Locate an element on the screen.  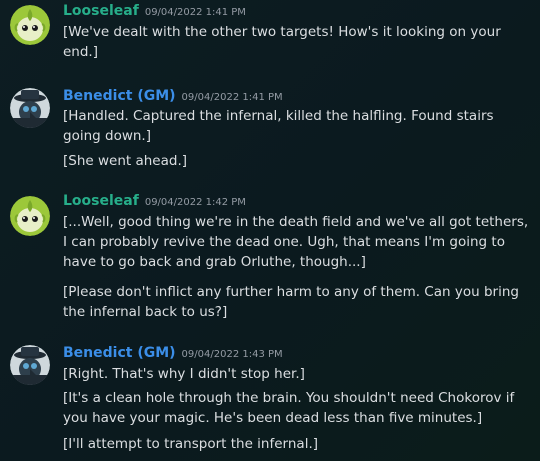
message-author: Looseleaf 09/04/2022 1:41 PM is located at coordinates (154, 11).